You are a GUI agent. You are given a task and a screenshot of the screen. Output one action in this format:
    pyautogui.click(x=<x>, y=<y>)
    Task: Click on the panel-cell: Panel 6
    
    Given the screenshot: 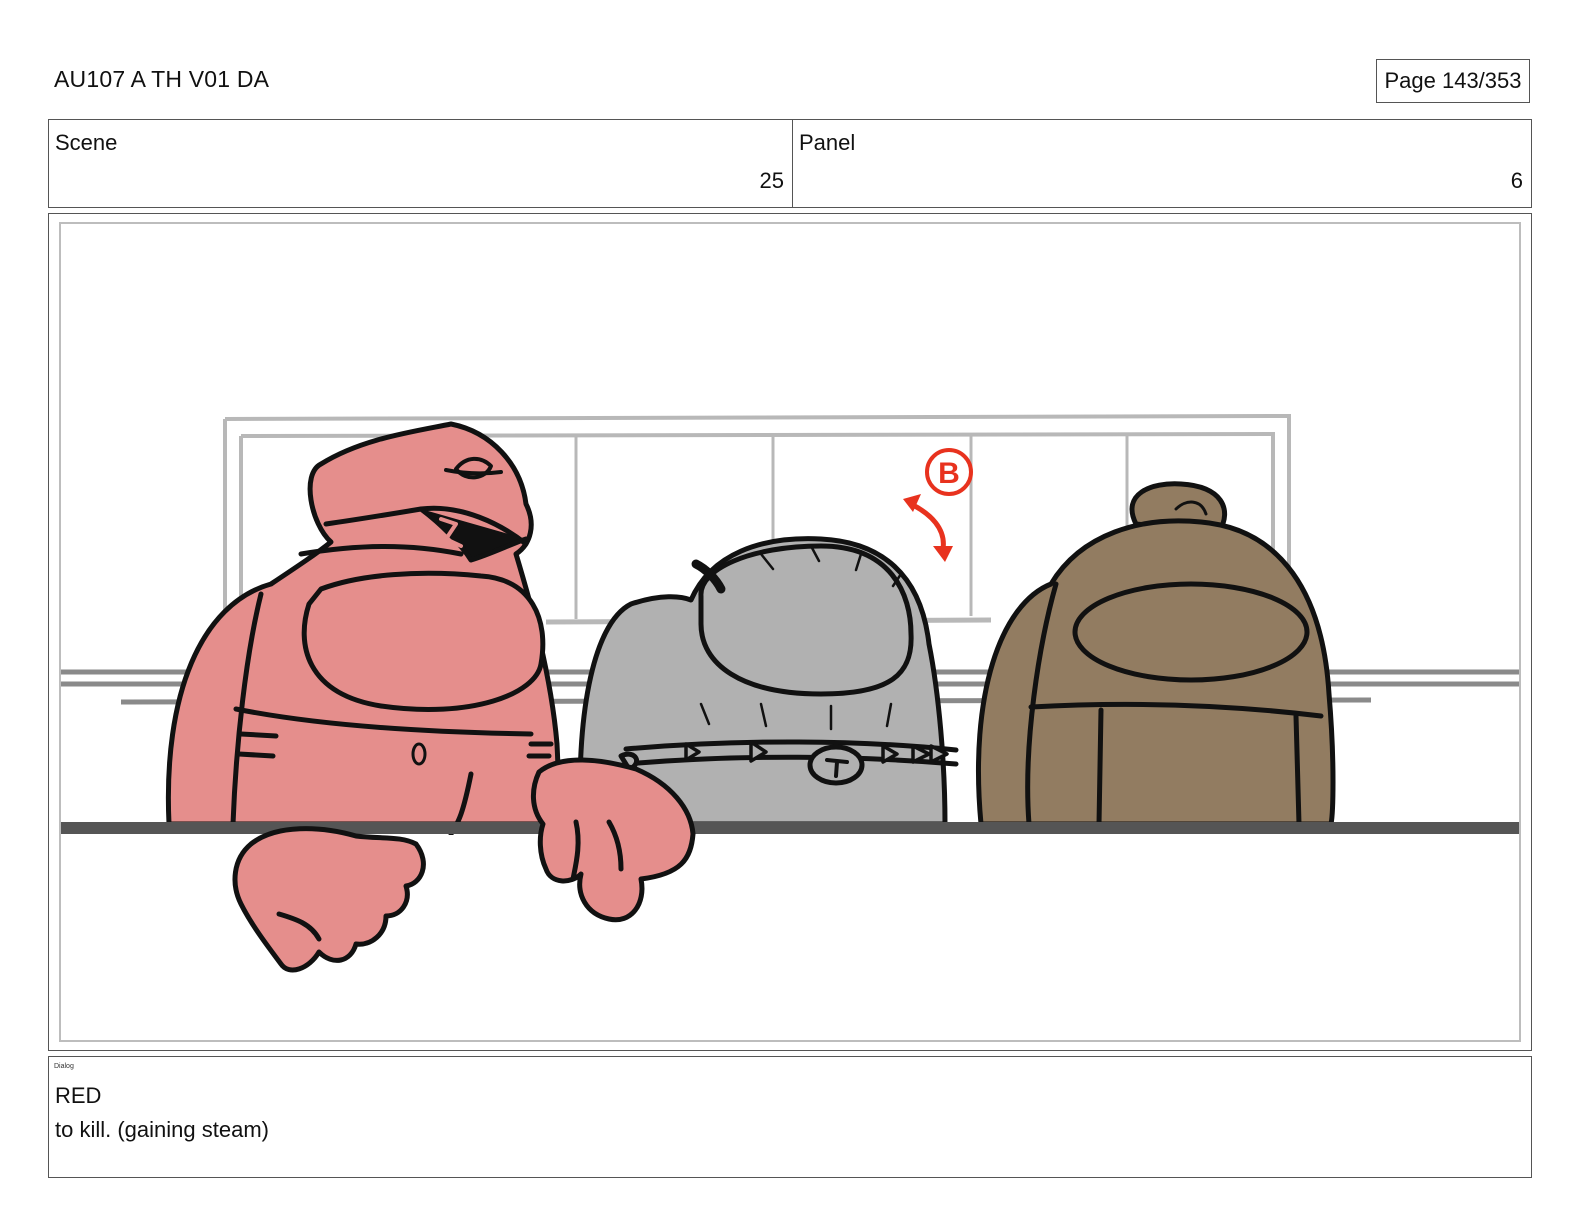 What is the action you would take?
    pyautogui.click(x=1162, y=163)
    